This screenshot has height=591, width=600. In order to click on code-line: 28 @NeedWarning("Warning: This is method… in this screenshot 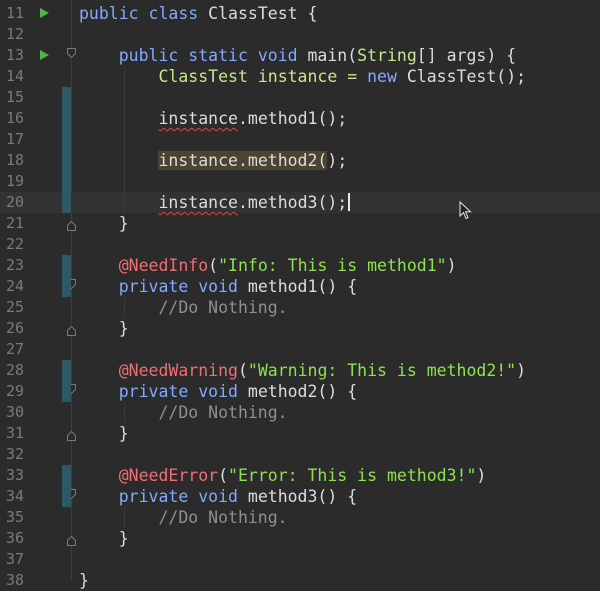, I will do `click(300, 370)`.